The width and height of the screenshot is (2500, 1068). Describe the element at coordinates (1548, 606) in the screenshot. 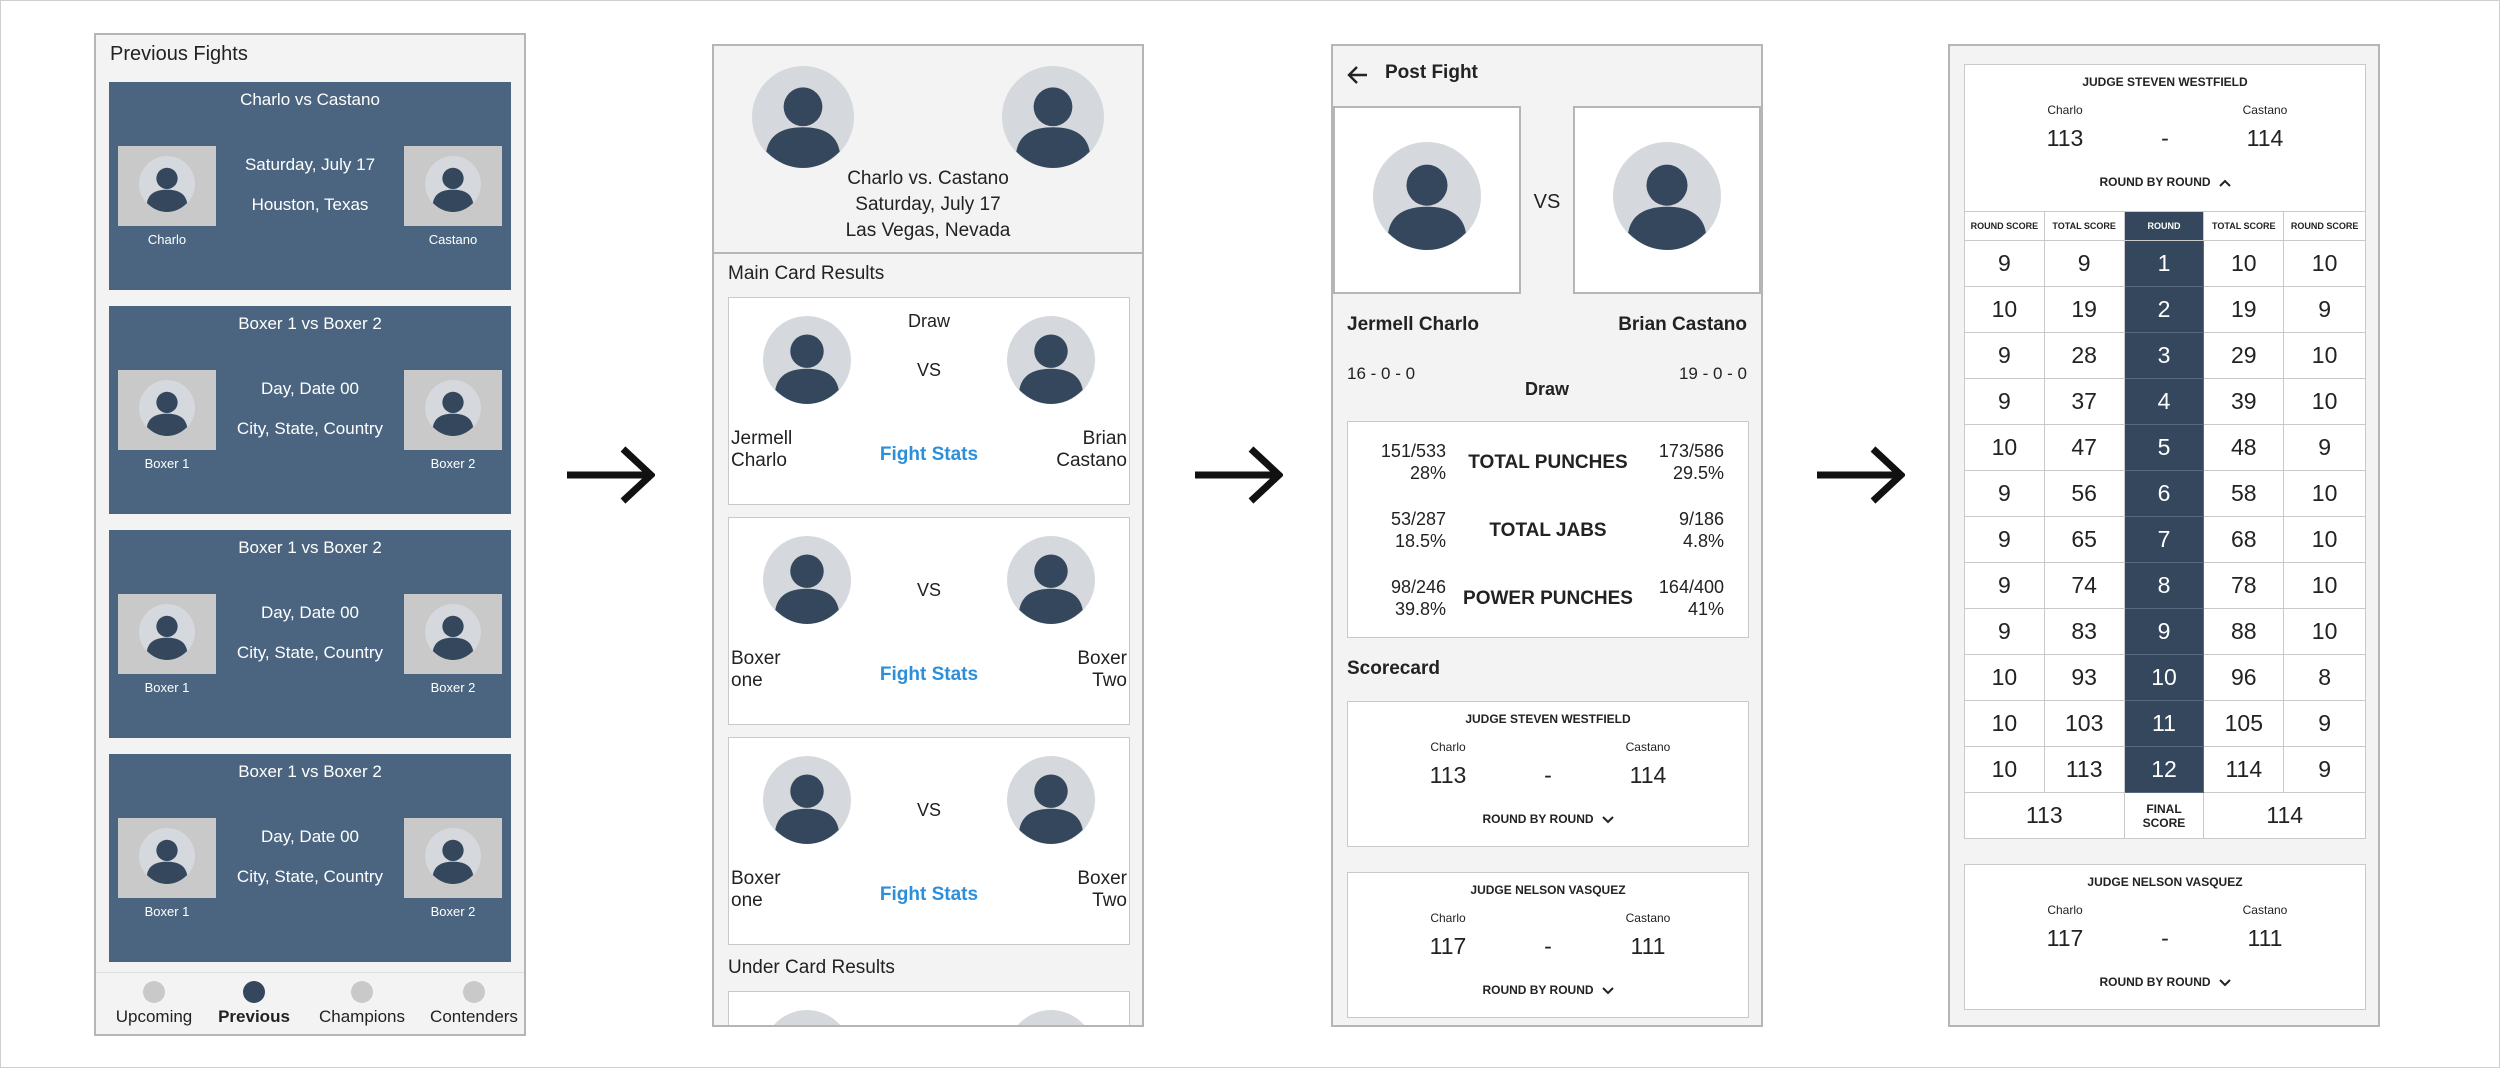

I see `stat-row: 98/246 39.8% POWER PUNCHES 164/400 41%` at that location.